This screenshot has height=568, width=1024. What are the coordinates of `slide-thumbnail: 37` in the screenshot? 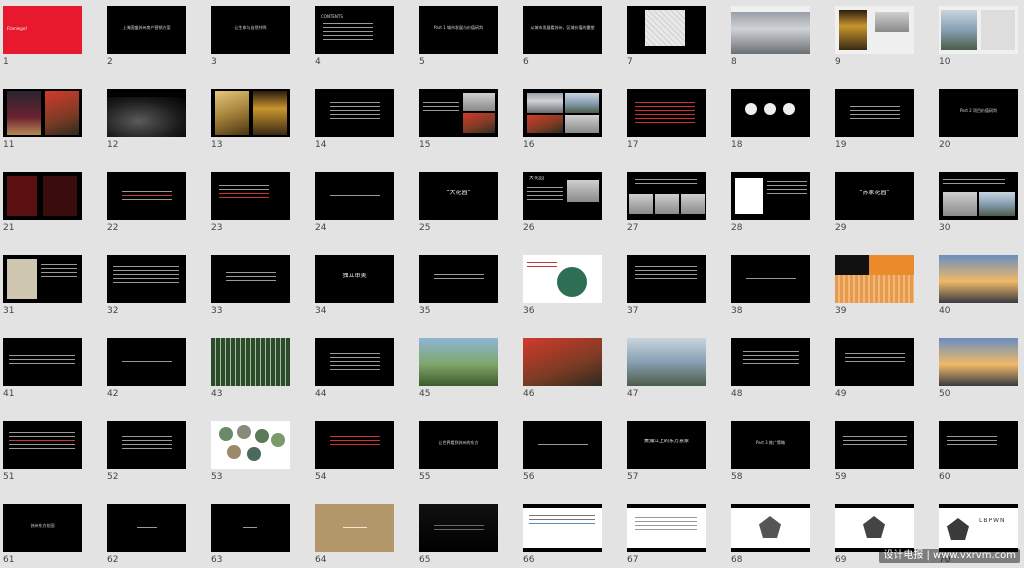 It's located at (665, 284).